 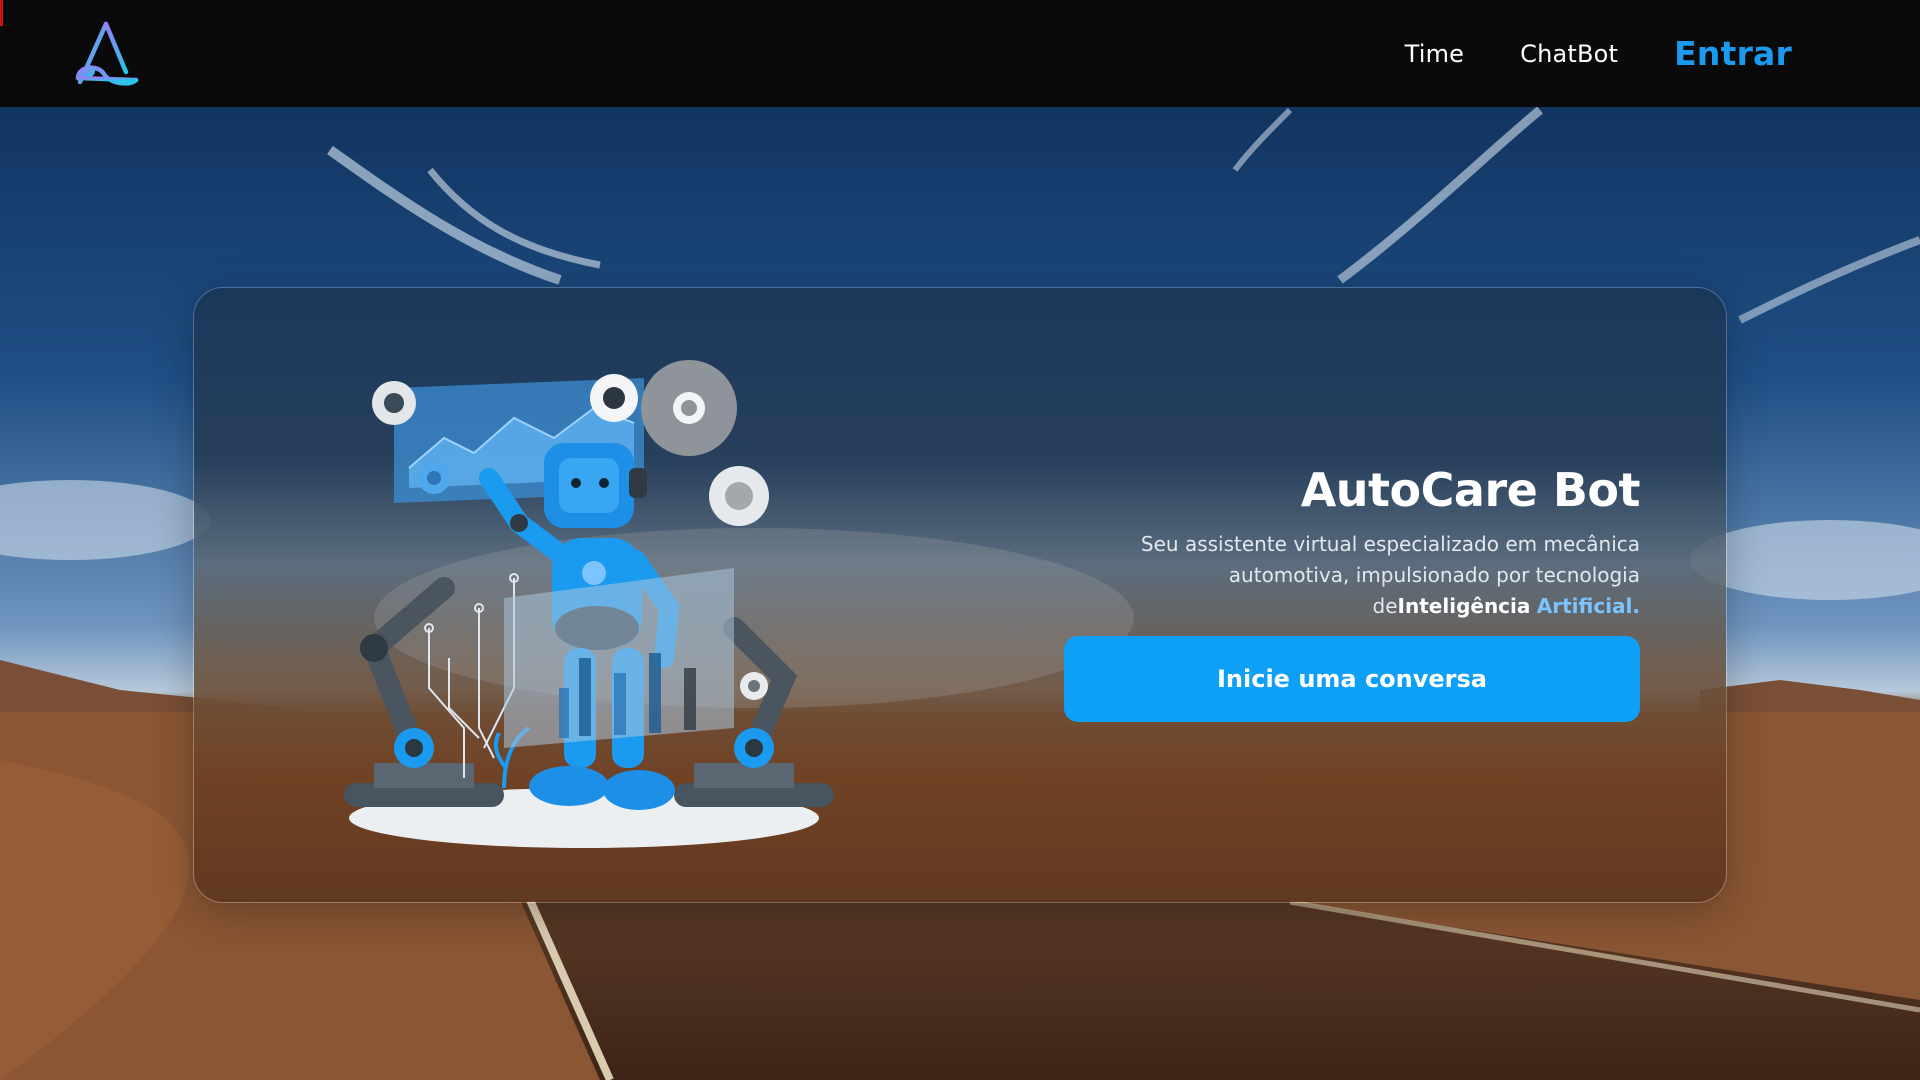 What do you see at coordinates (1352, 679) in the screenshot?
I see `start-conversation-button: Inicie uma conversa` at bounding box center [1352, 679].